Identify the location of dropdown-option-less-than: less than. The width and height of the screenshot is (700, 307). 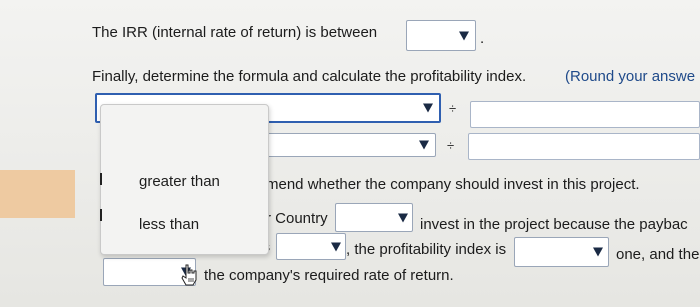
(169, 224).